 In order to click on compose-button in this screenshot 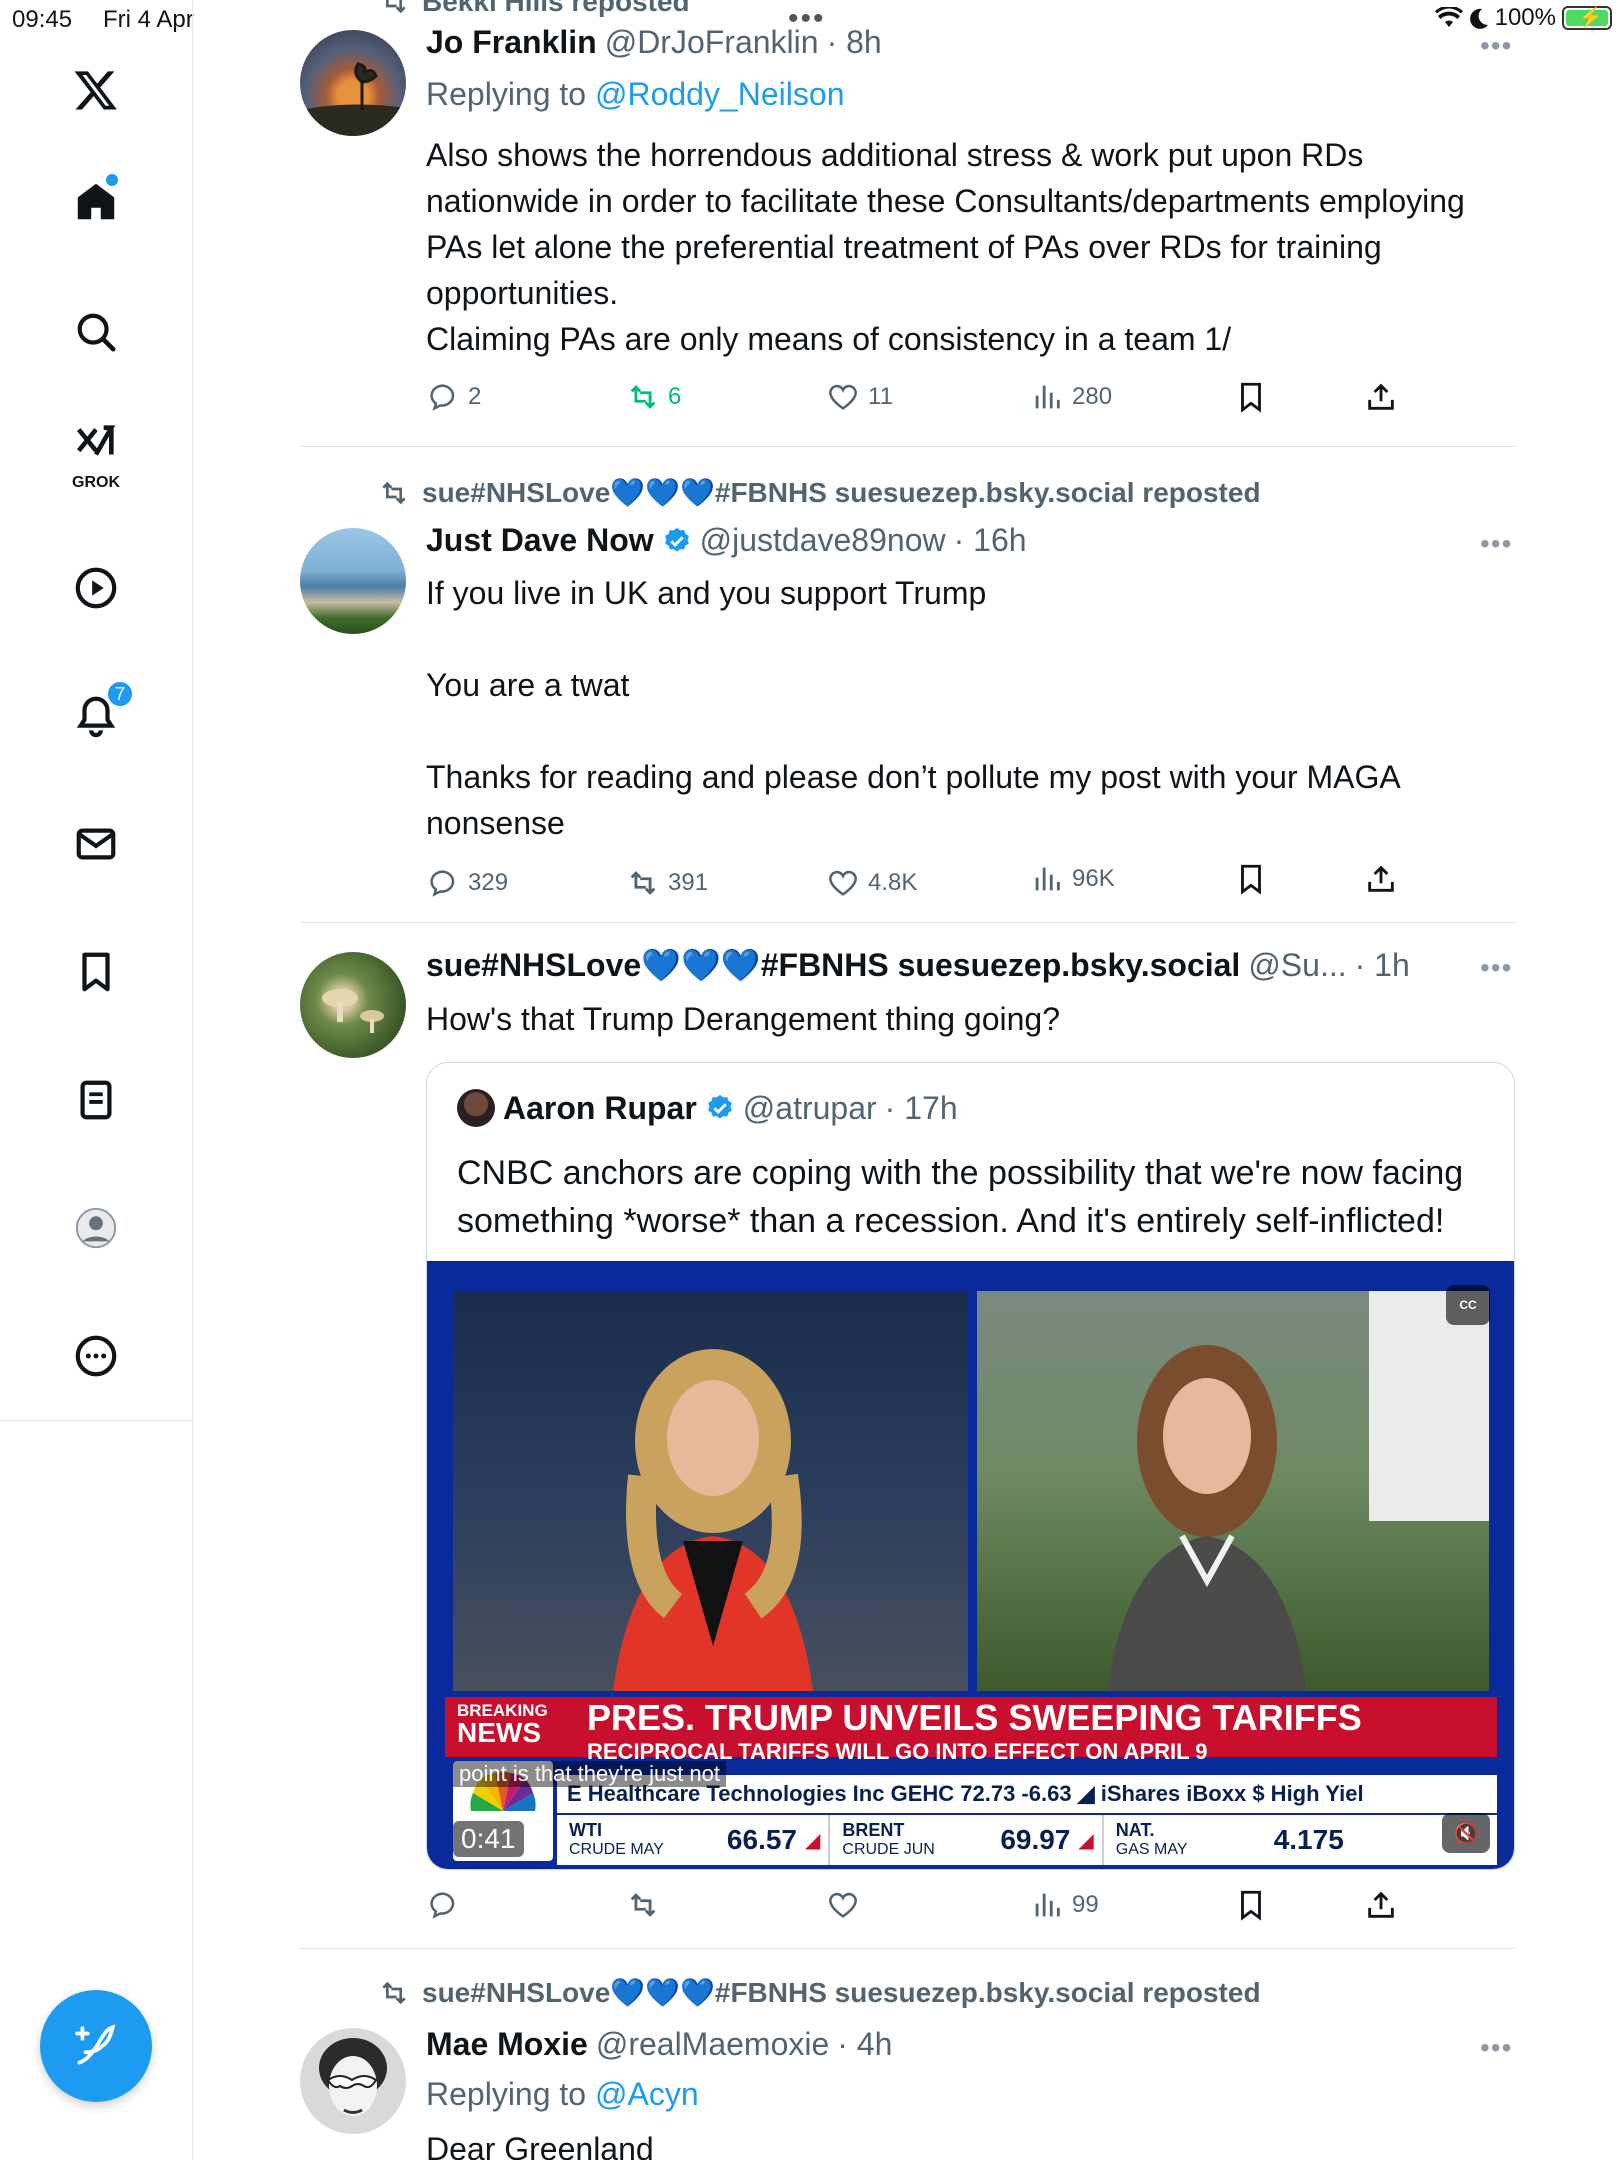, I will do `click(96, 2046)`.